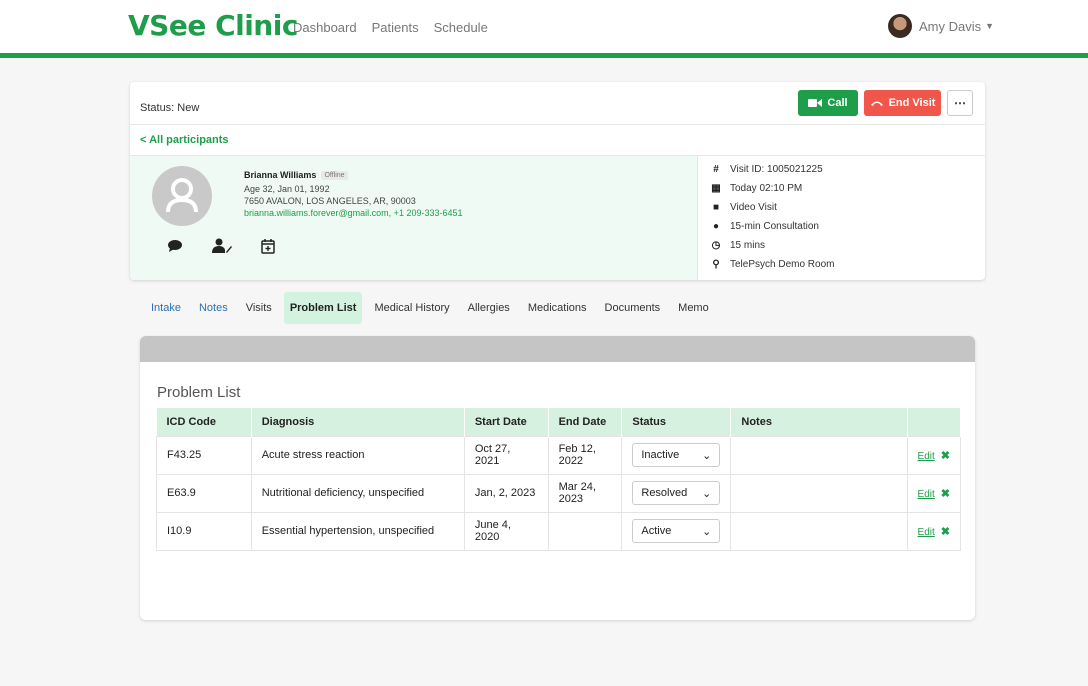  What do you see at coordinates (489, 308) in the screenshot?
I see `tab-allergies: Allergies` at bounding box center [489, 308].